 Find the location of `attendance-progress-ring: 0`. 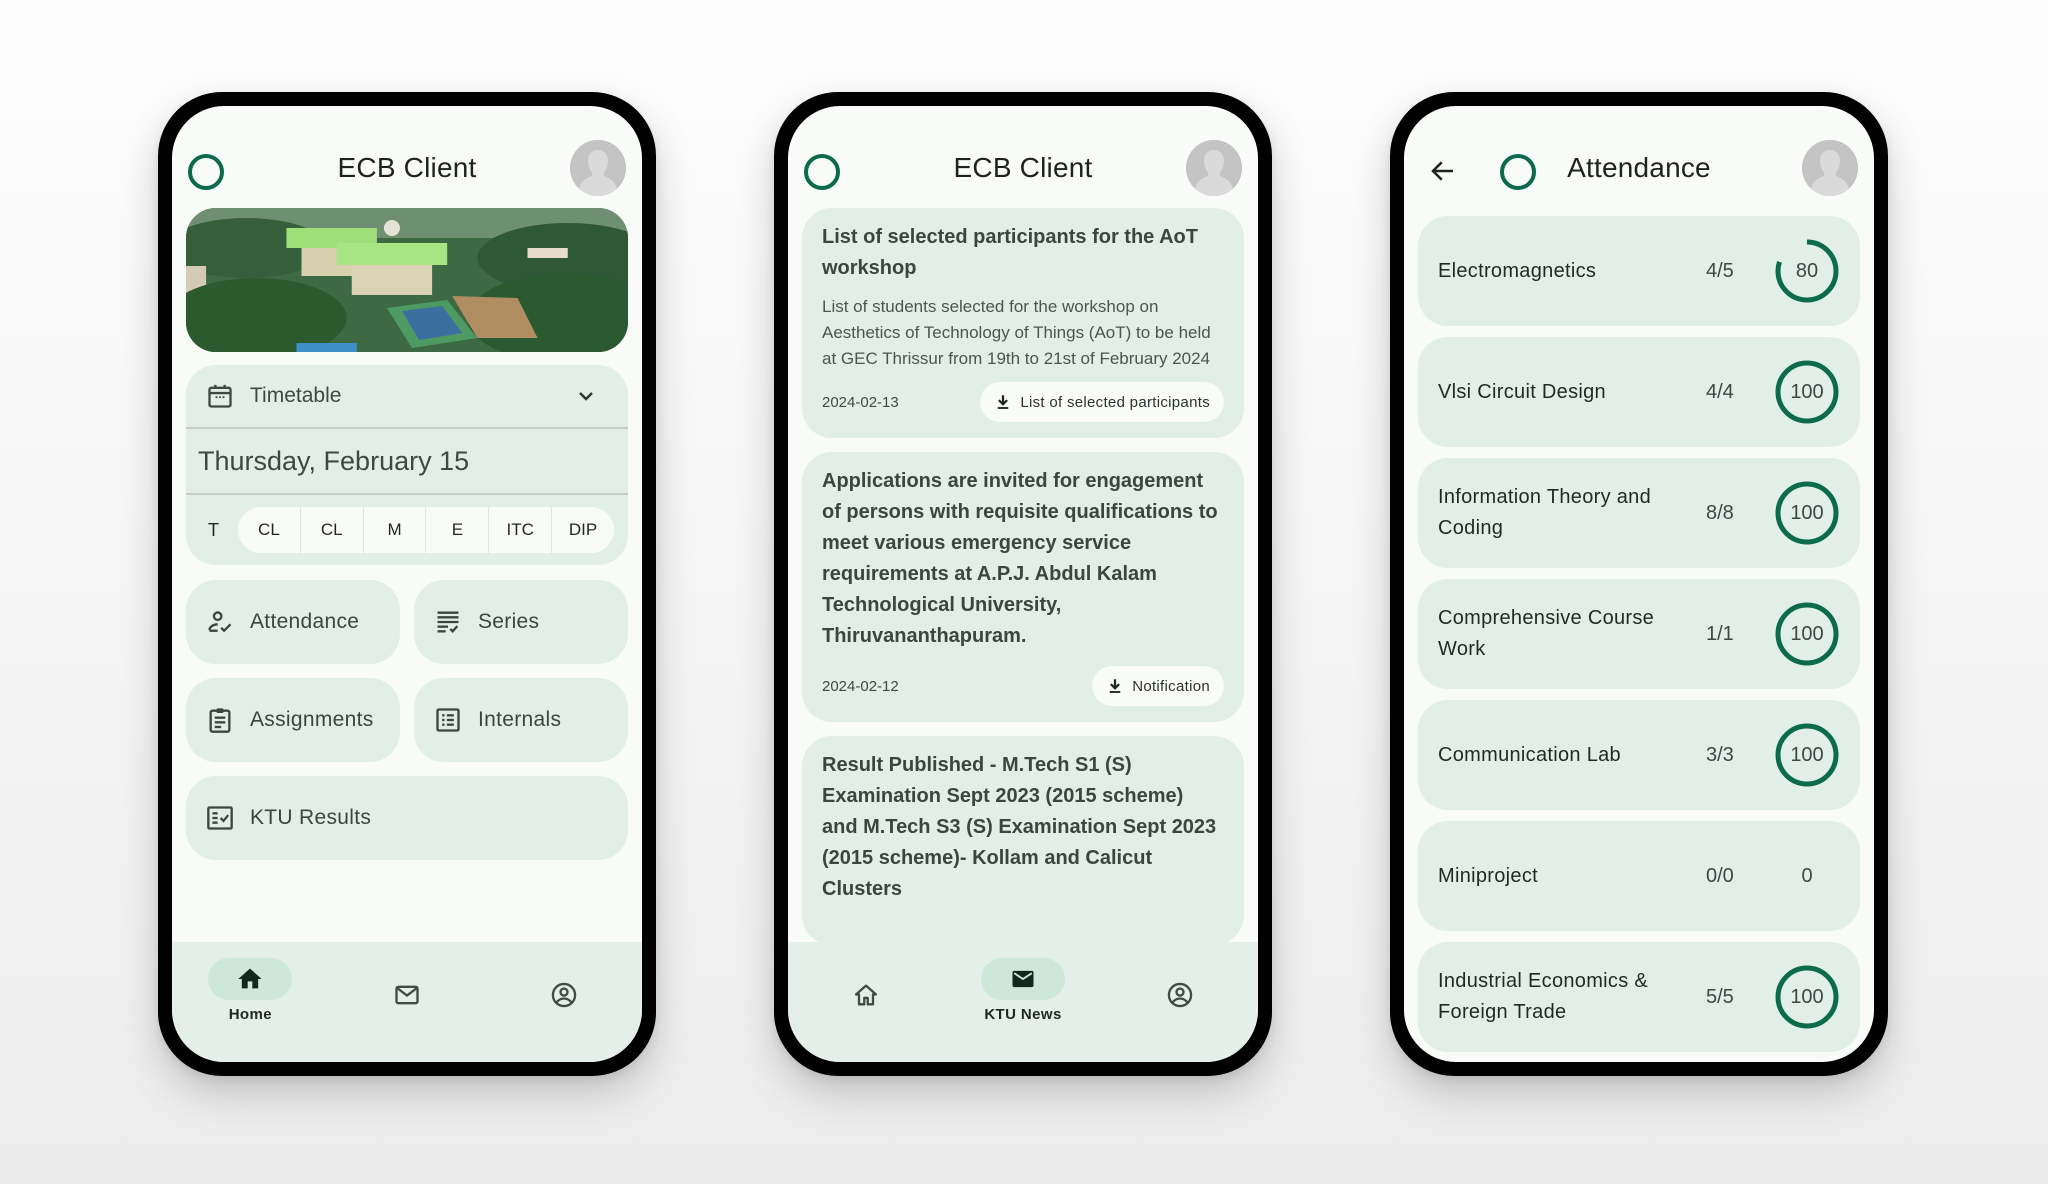

attendance-progress-ring: 0 is located at coordinates (1807, 876).